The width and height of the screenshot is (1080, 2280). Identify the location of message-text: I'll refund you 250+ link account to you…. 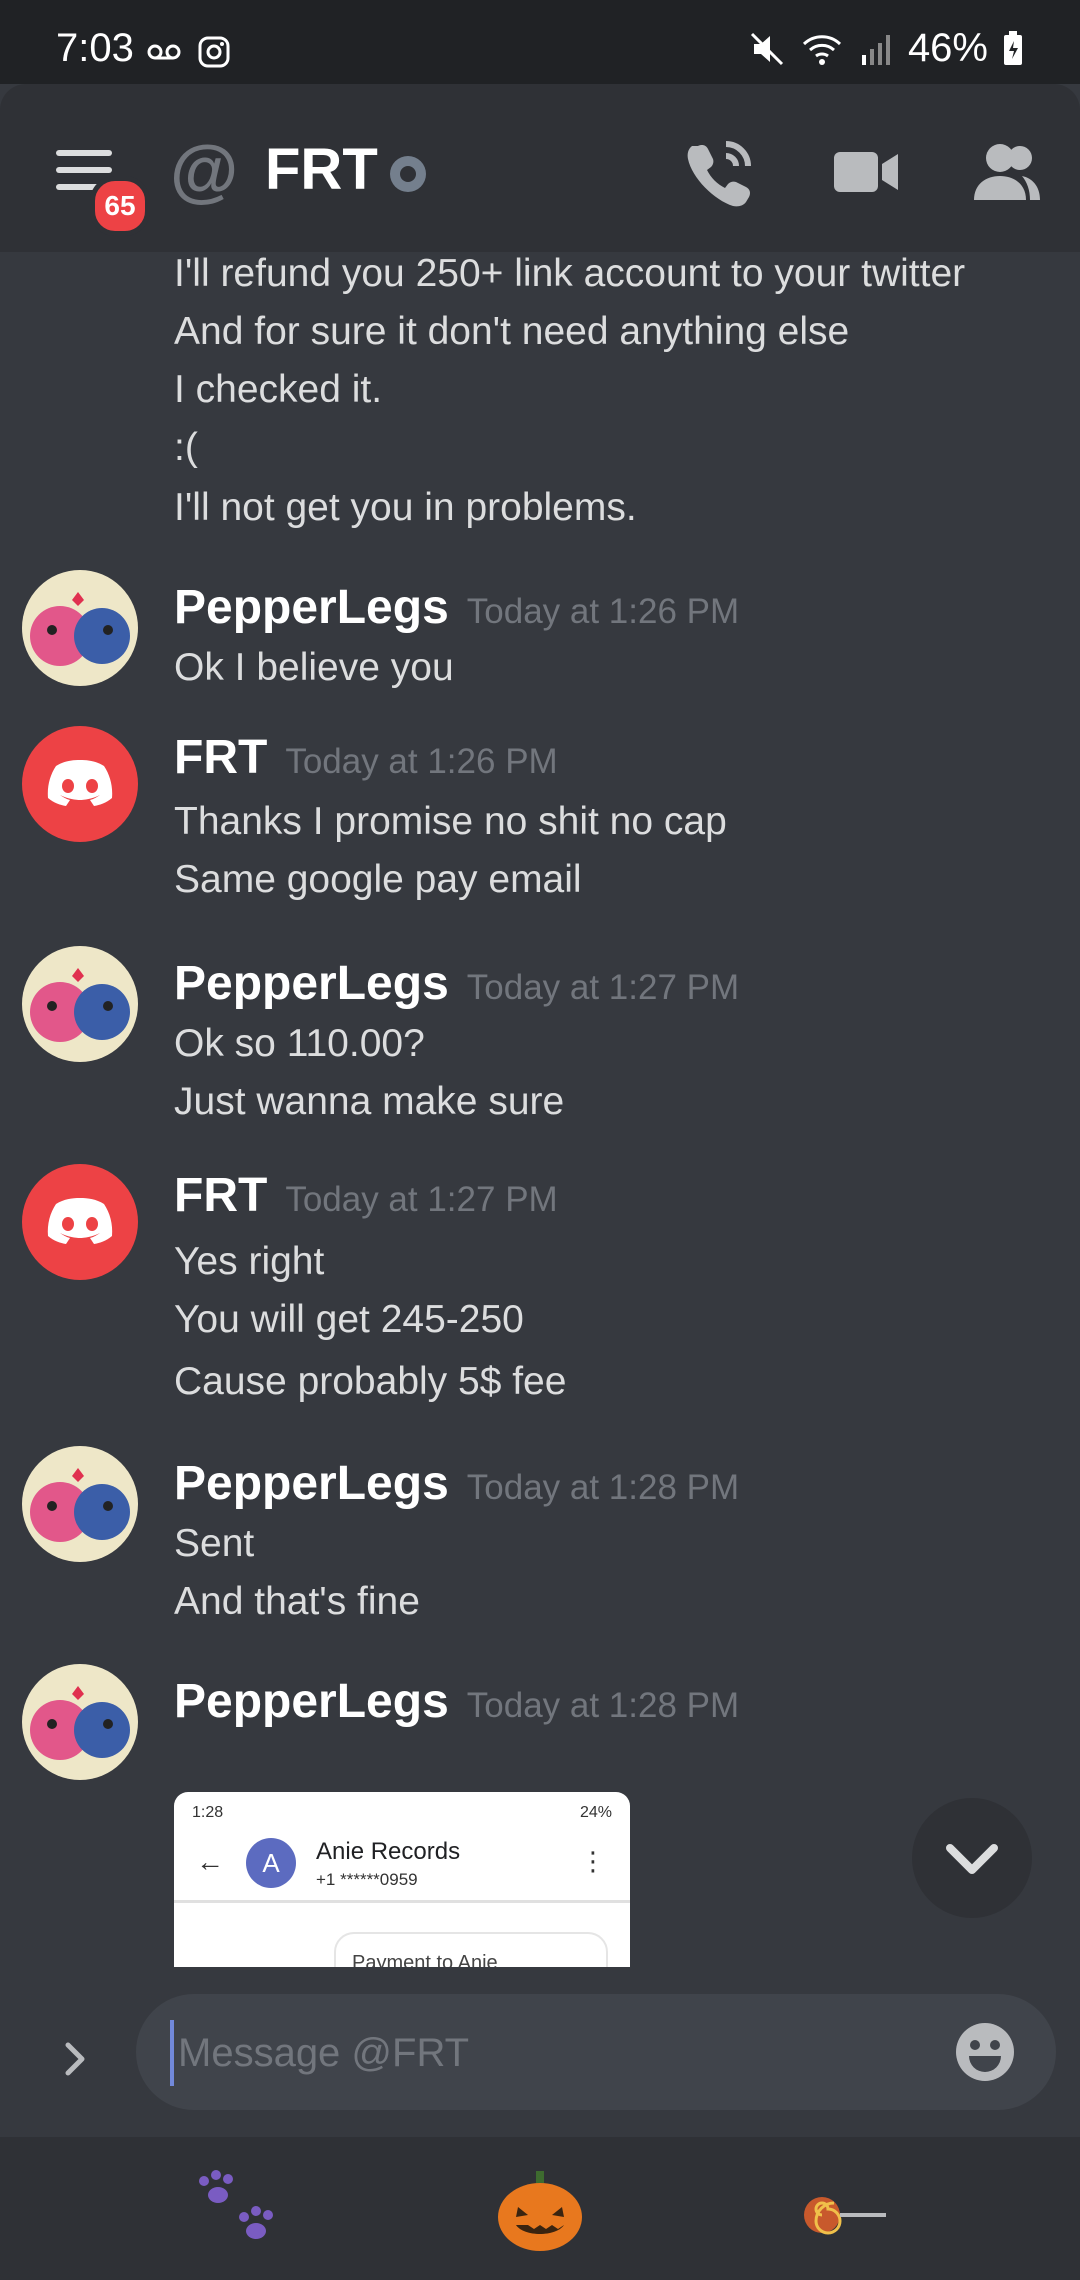
(570, 273).